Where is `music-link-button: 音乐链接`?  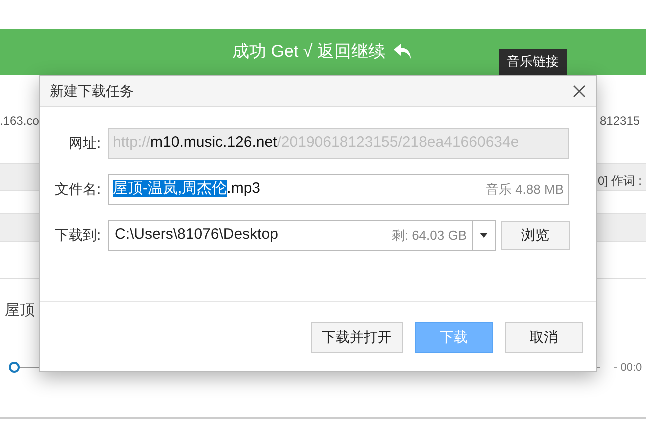
music-link-button: 音乐链接 is located at coordinates (533, 62).